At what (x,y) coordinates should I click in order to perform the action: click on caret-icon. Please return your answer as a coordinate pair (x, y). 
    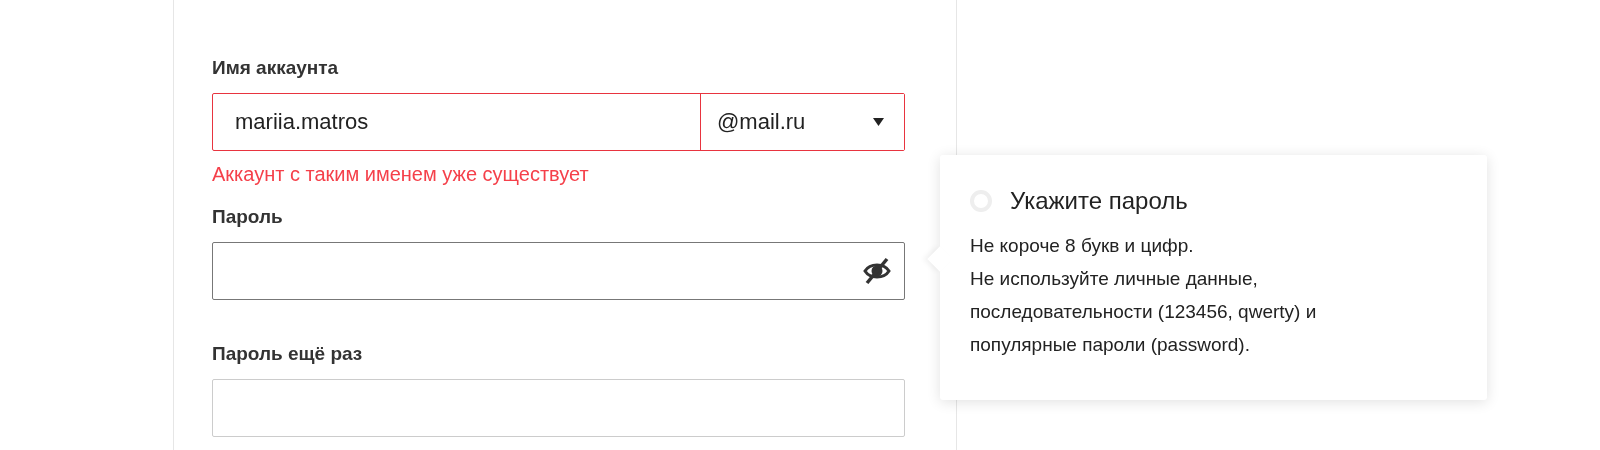
    Looking at the image, I should click on (878, 122).